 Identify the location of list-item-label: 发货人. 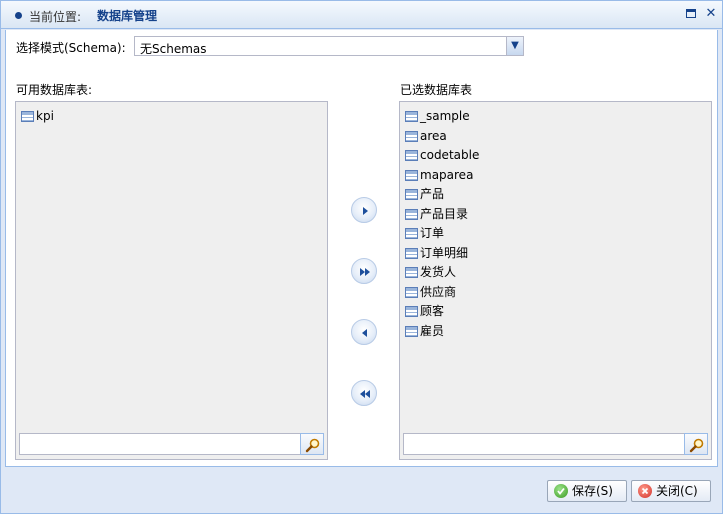
(438, 272).